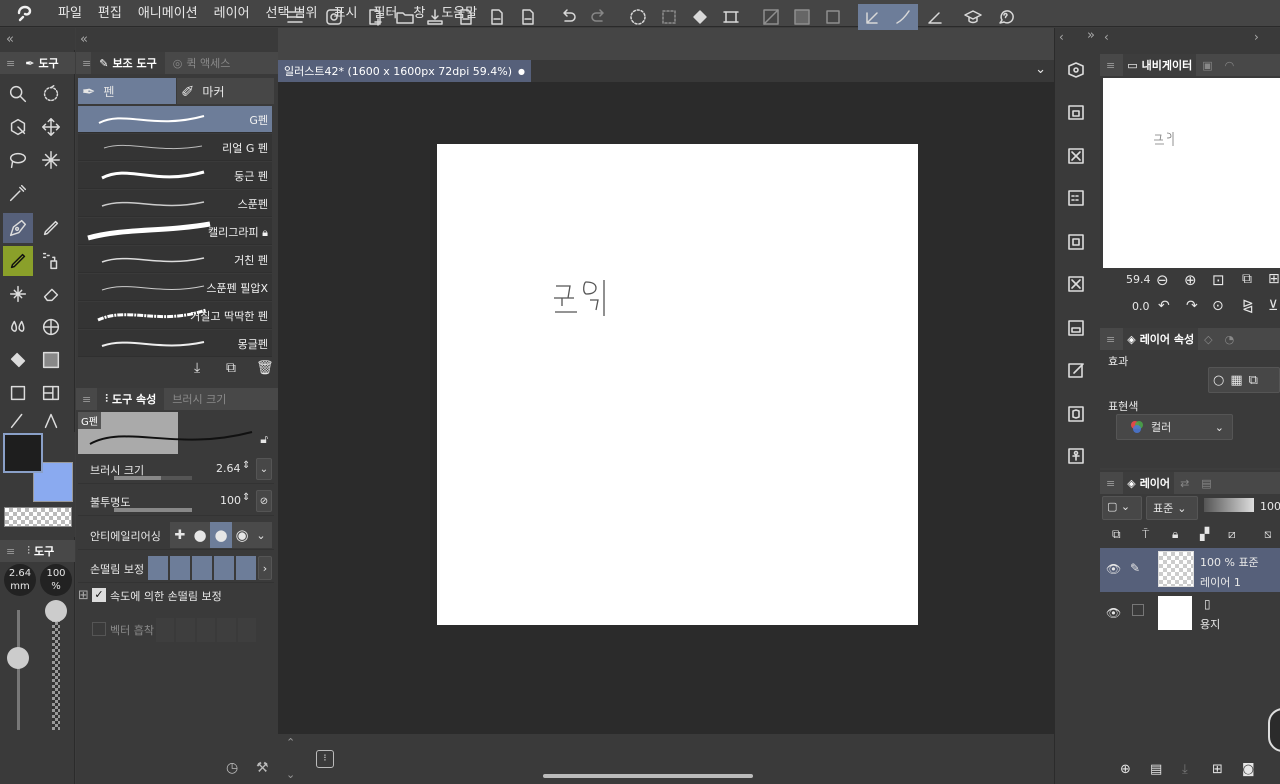  What do you see at coordinates (669, 17) in the screenshot?
I see `clear-icon` at bounding box center [669, 17].